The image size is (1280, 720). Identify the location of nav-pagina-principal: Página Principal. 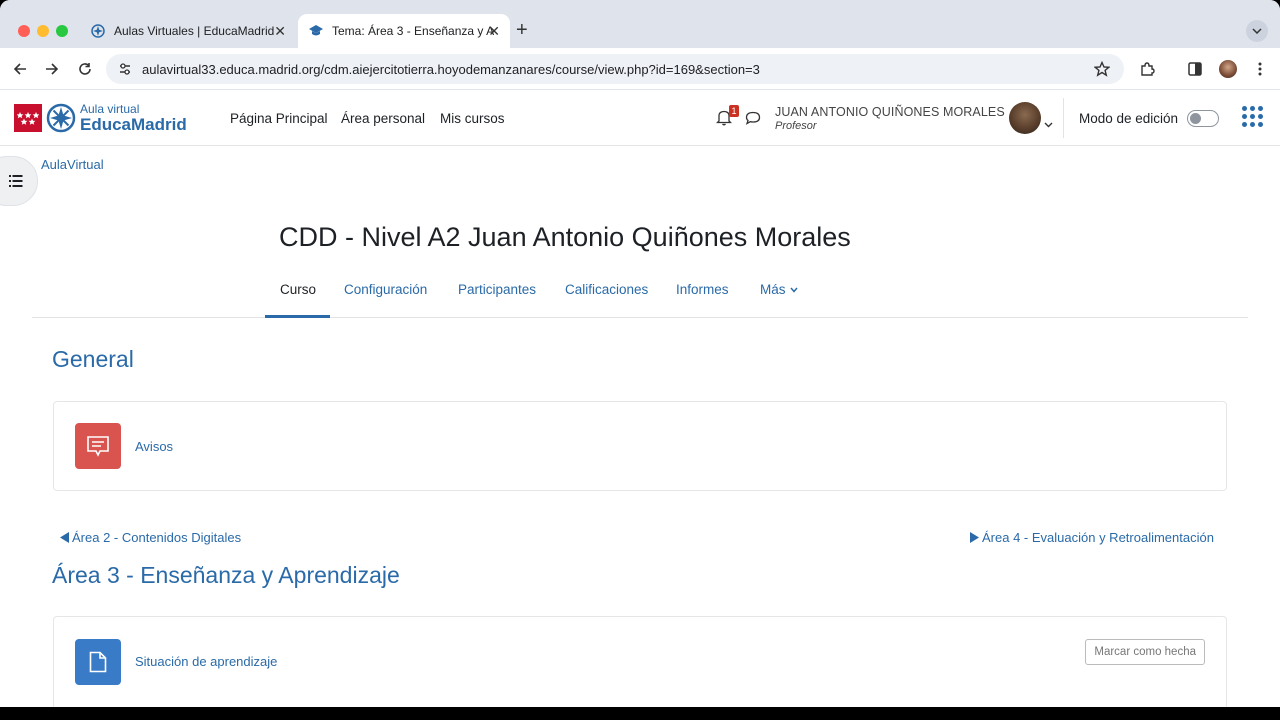
(279, 118).